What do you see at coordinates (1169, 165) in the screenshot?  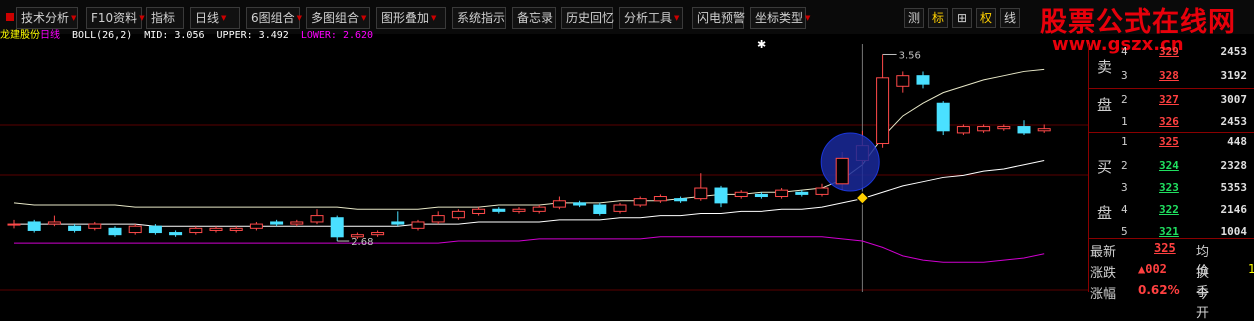 I see `order-price: 324` at bounding box center [1169, 165].